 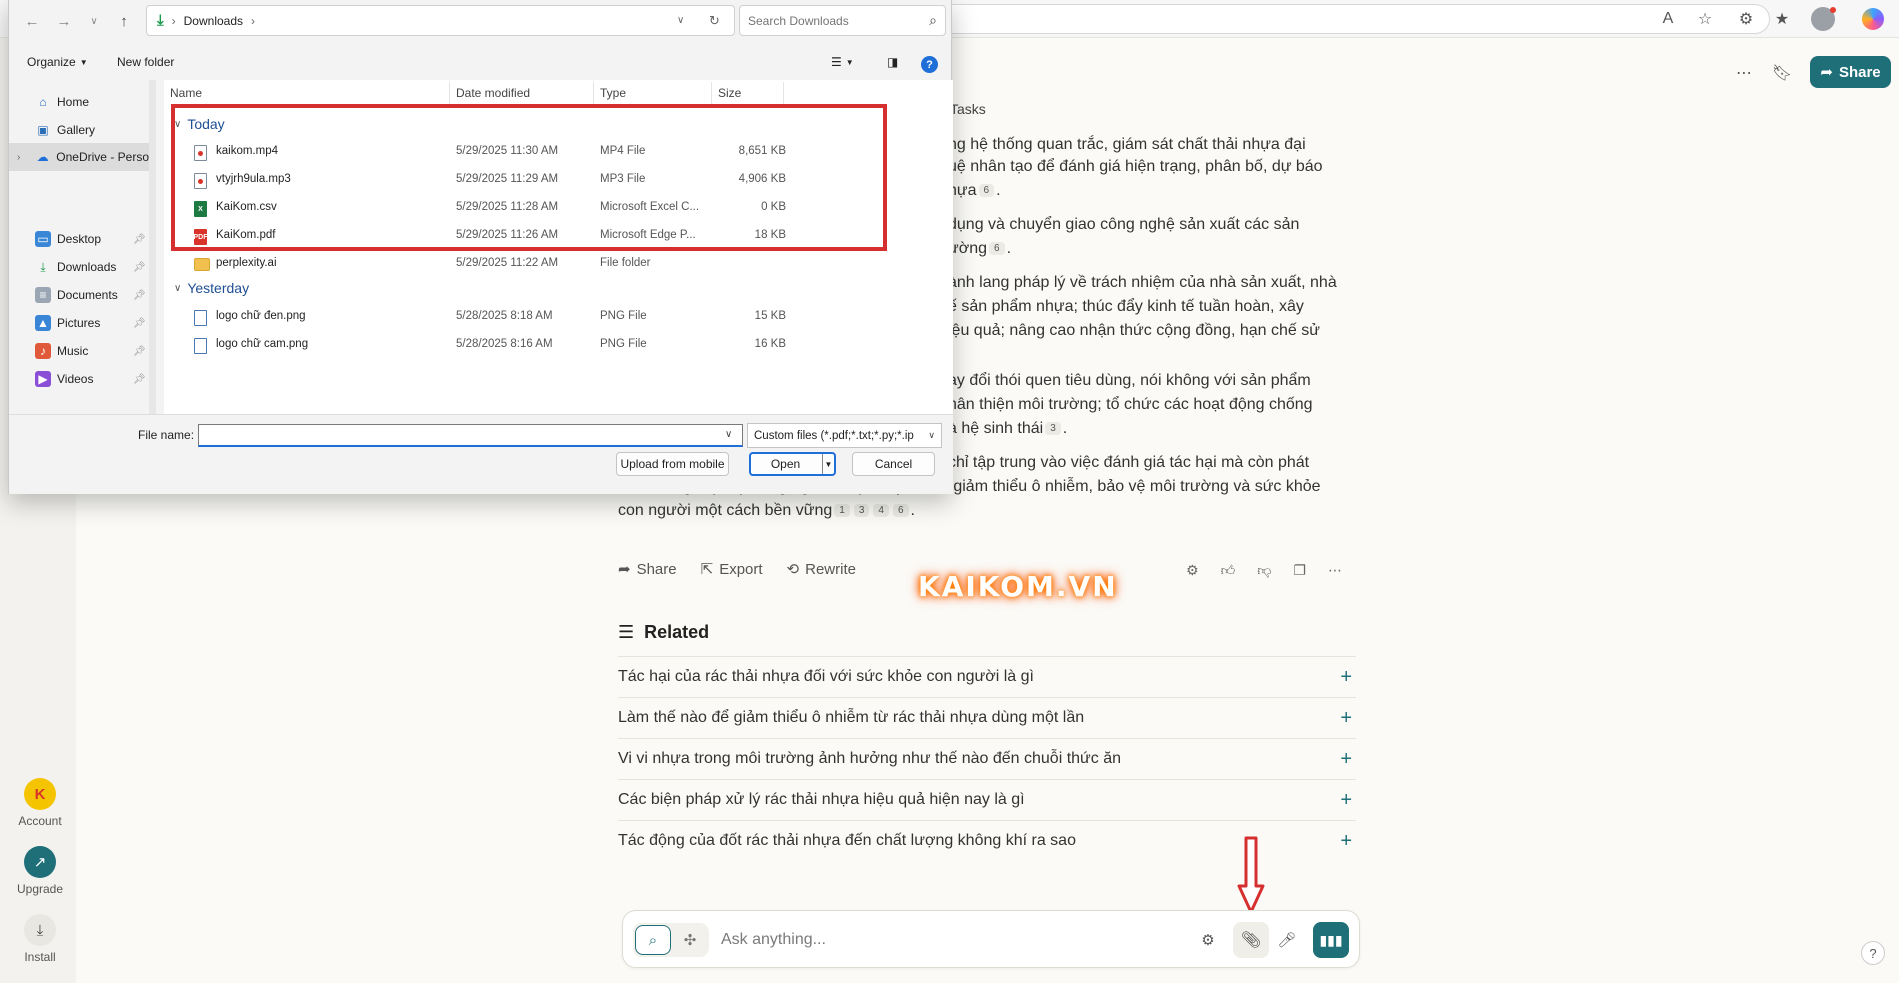 What do you see at coordinates (929, 64) in the screenshot?
I see `dialog-help-icon: ?` at bounding box center [929, 64].